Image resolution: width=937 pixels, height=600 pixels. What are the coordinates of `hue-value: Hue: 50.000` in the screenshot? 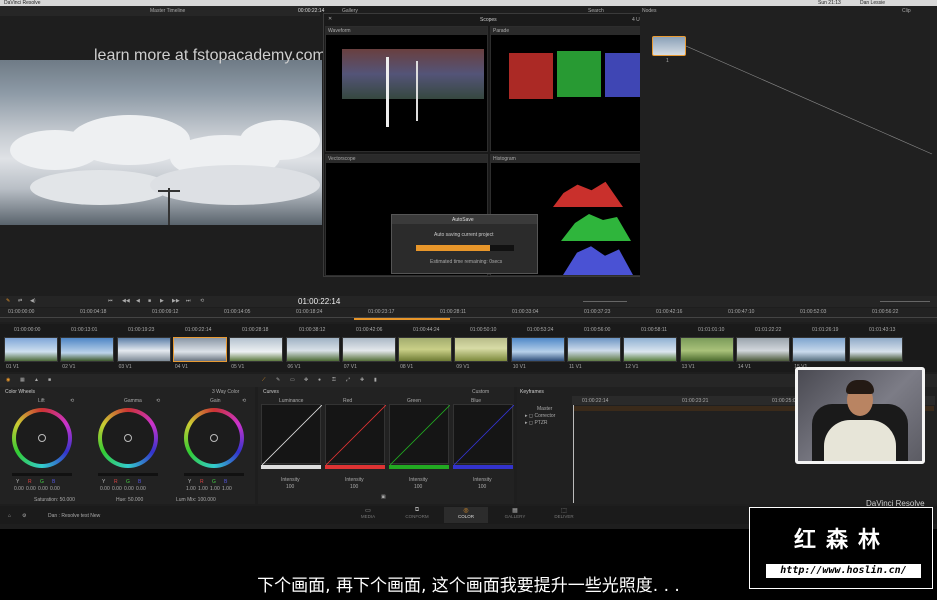 It's located at (129, 500).